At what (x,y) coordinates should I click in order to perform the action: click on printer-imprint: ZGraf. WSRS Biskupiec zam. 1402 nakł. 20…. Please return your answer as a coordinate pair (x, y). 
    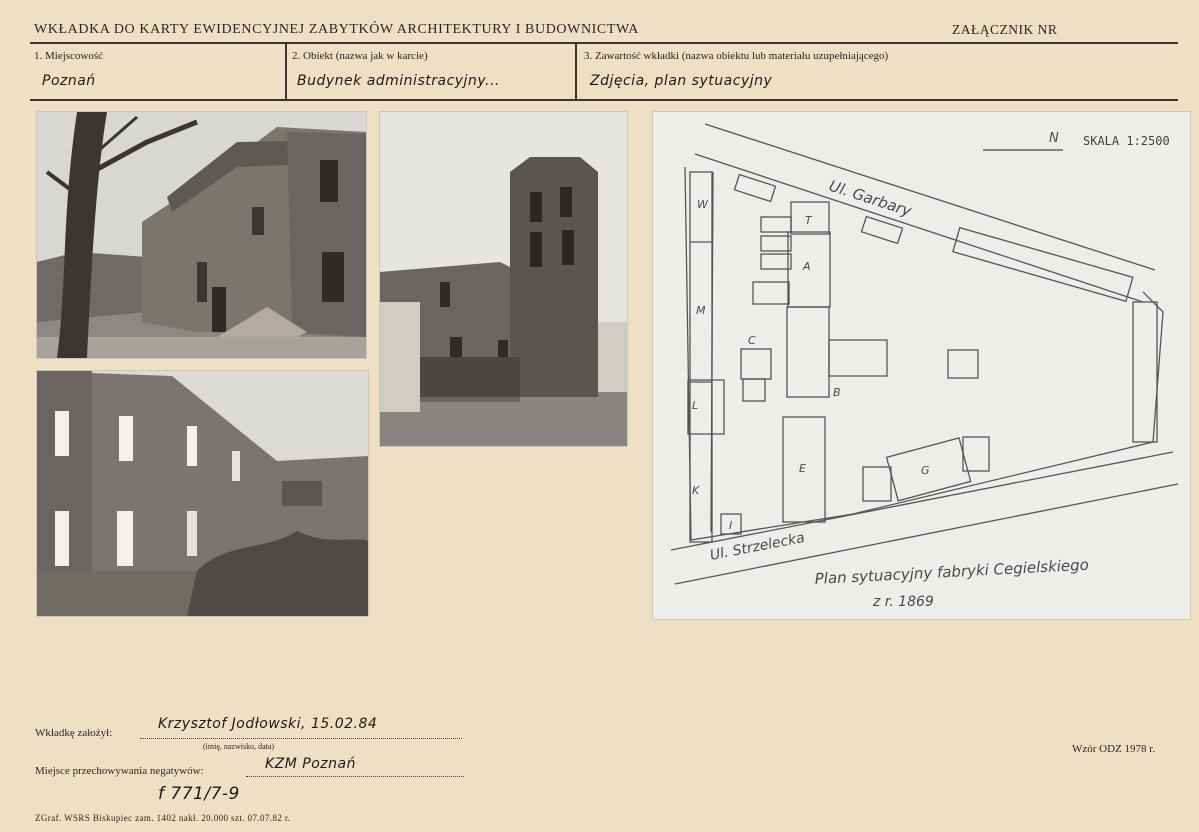
    Looking at the image, I should click on (163, 818).